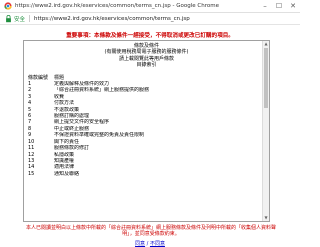 The image size is (320, 247). What do you see at coordinates (31, 173) in the screenshot?
I see `toc-row-number: 15` at bounding box center [31, 173].